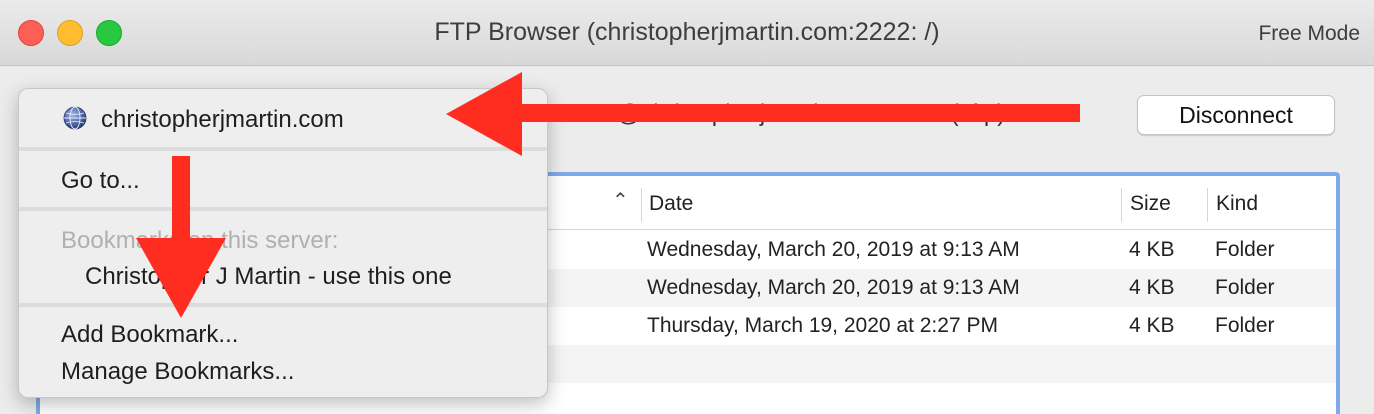  Describe the element at coordinates (75, 118) in the screenshot. I see `globe-icon` at that location.